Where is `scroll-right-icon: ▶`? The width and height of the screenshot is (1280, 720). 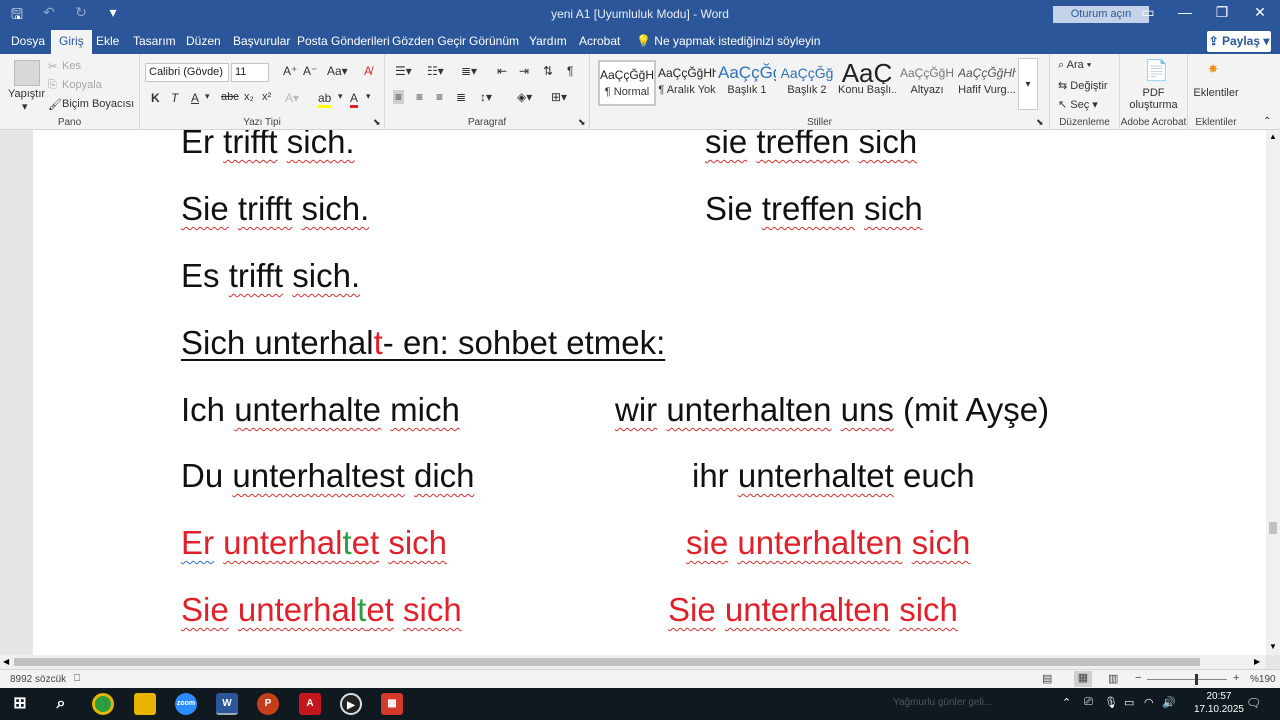
scroll-right-icon: ▶ is located at coordinates (1257, 661).